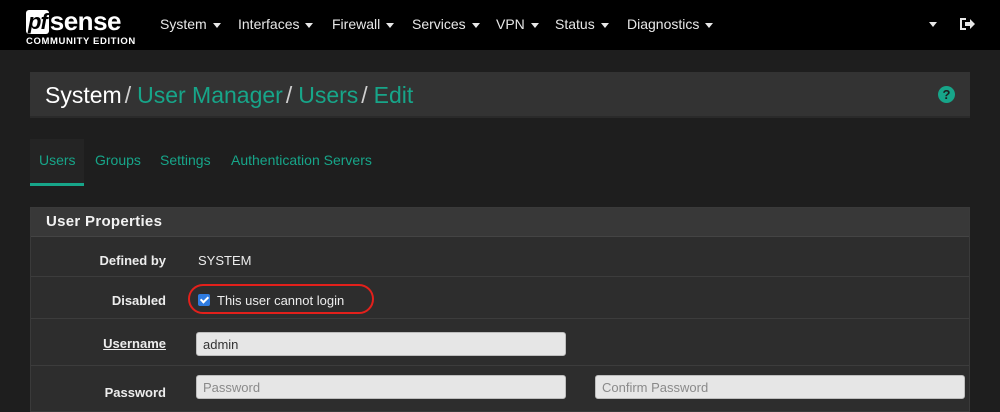  Describe the element at coordinates (381, 387) in the screenshot. I see `password-input` at that location.